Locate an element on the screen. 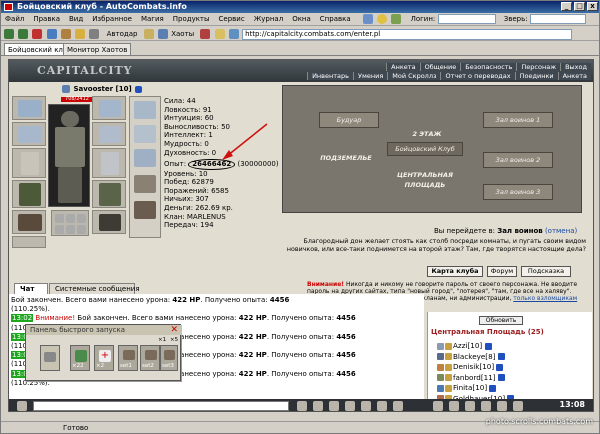 Image resolution: width=600 pixels, height=434 pixels. character-name: Savooster is located at coordinates (93, 89).